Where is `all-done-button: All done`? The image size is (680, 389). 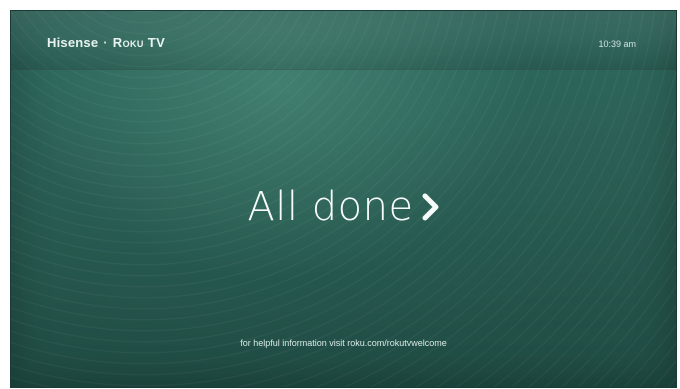 all-done-button: All done is located at coordinates (343, 207).